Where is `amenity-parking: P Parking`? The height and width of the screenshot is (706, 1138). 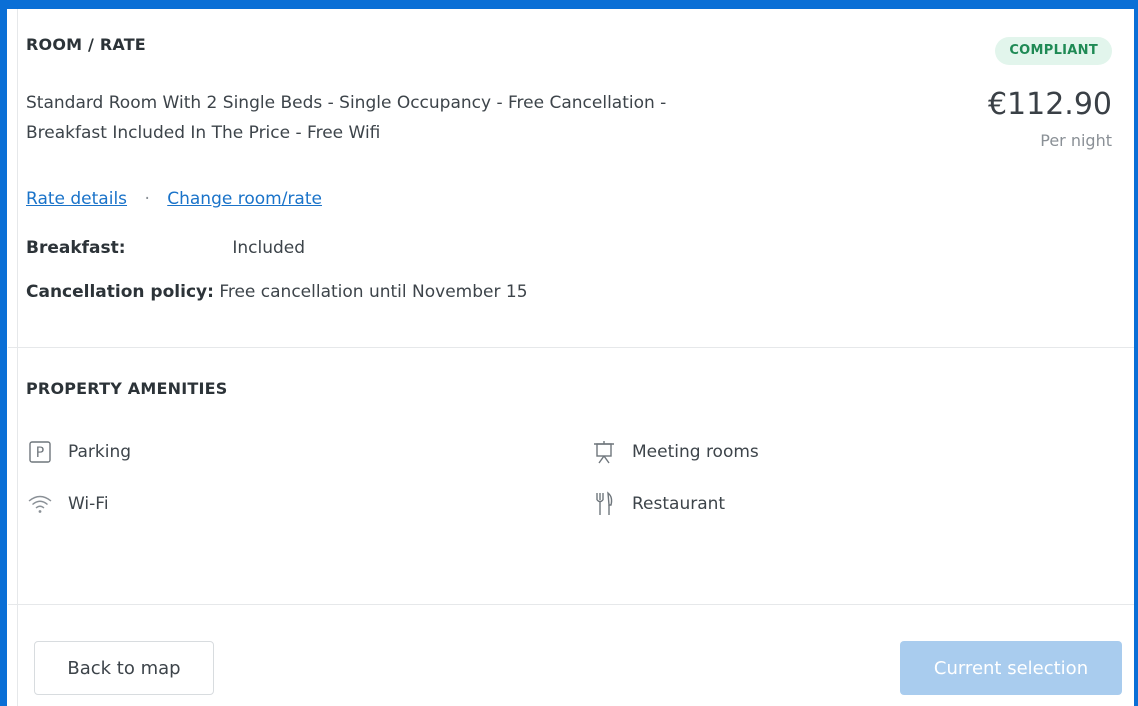 amenity-parking: P Parking is located at coordinates (78, 452).